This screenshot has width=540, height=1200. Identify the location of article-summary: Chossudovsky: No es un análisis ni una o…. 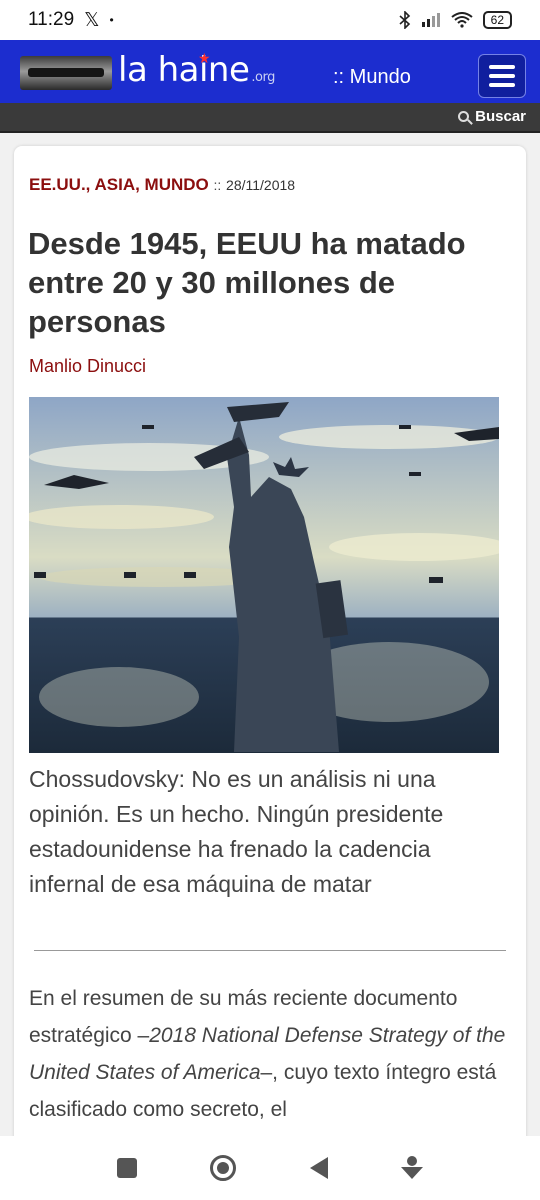
(236, 831).